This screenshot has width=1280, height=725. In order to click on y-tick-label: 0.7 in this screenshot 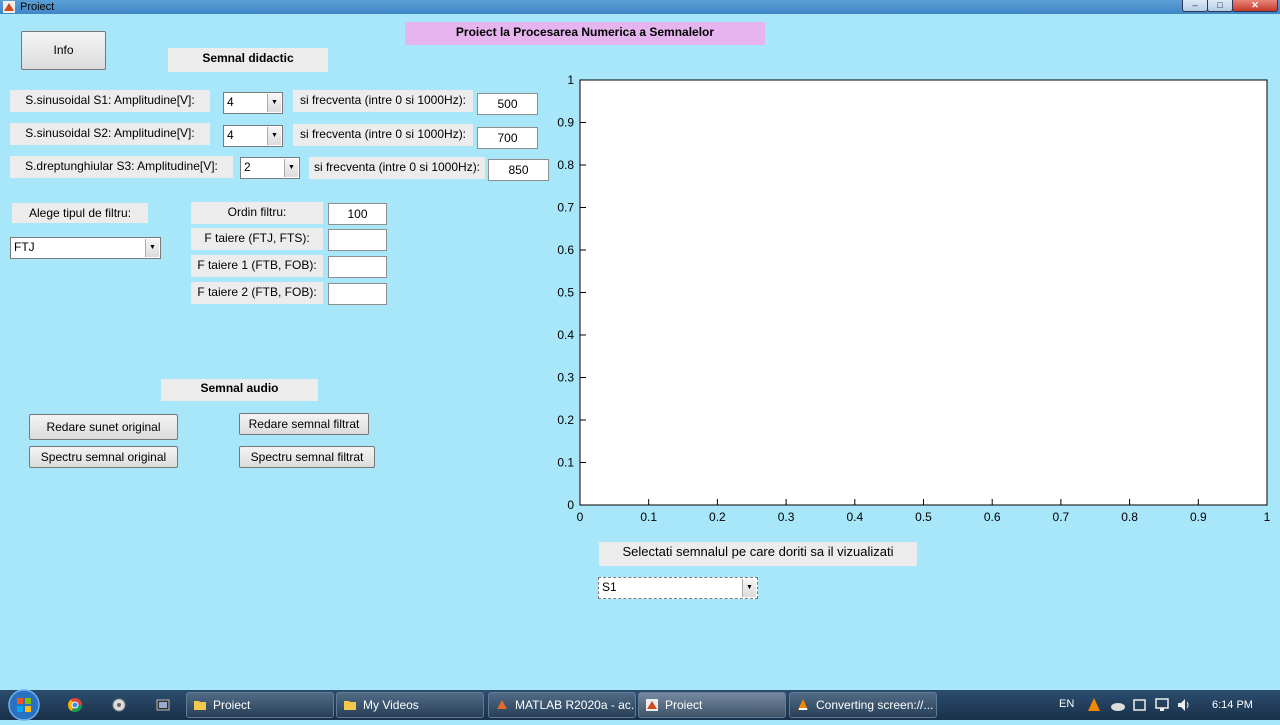, I will do `click(565, 208)`.